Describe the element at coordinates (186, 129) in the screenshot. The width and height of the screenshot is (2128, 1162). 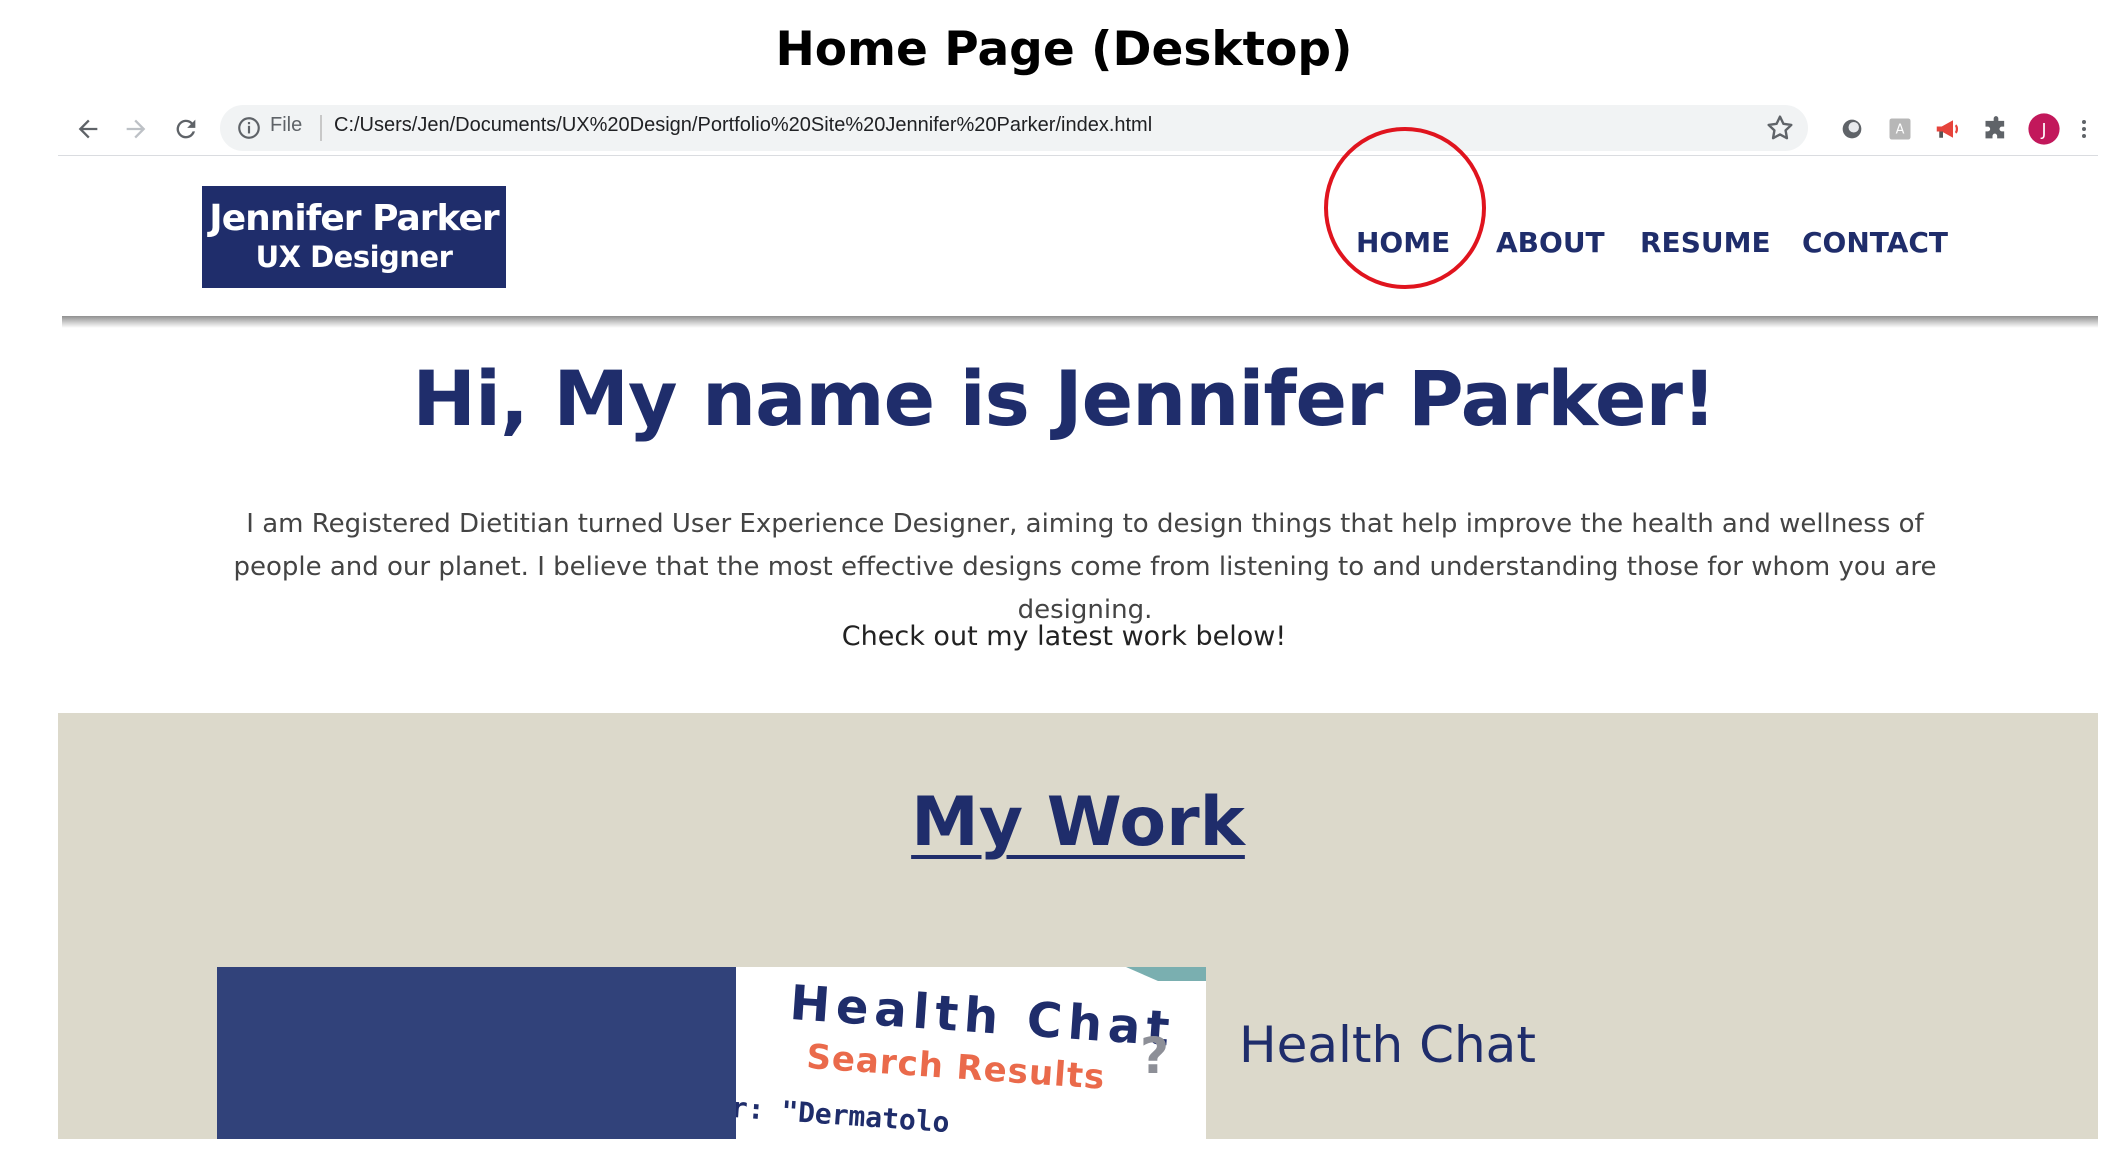
I see `reload-icon` at that location.